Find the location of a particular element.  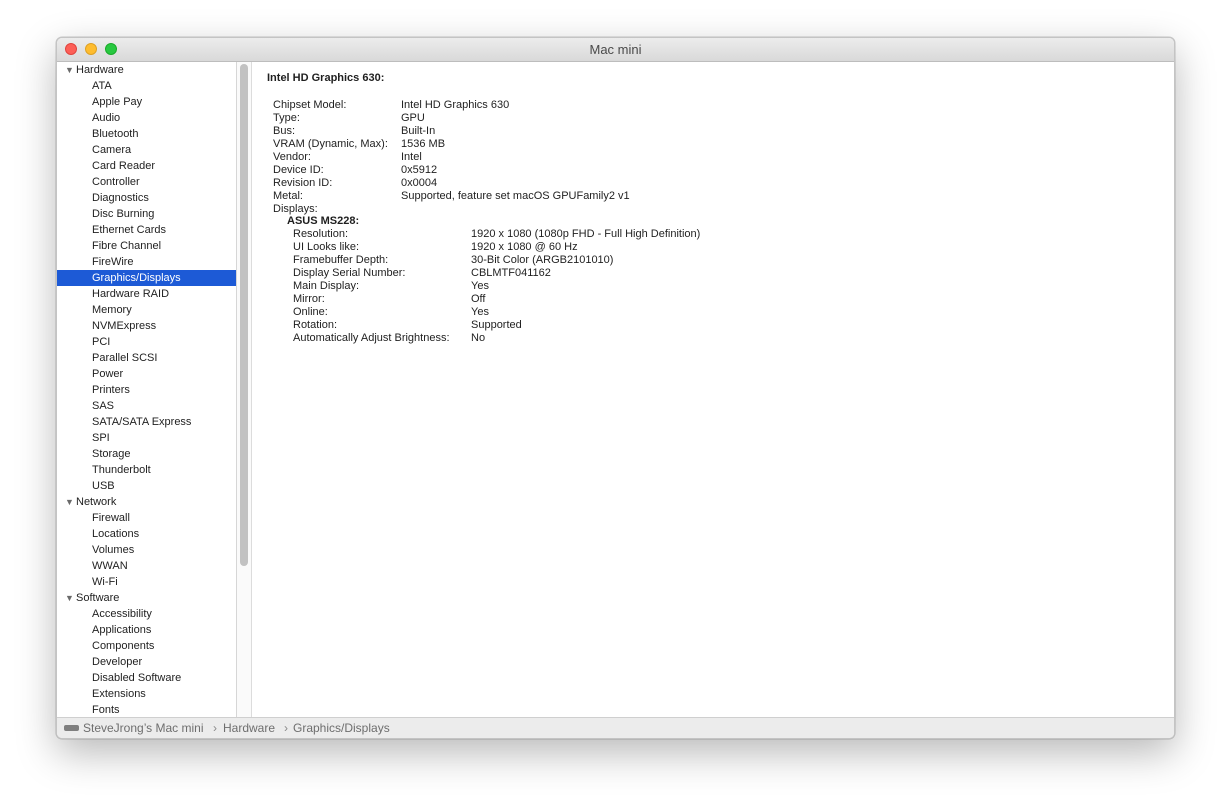

sidebar-item-usb: USB is located at coordinates (146, 486).